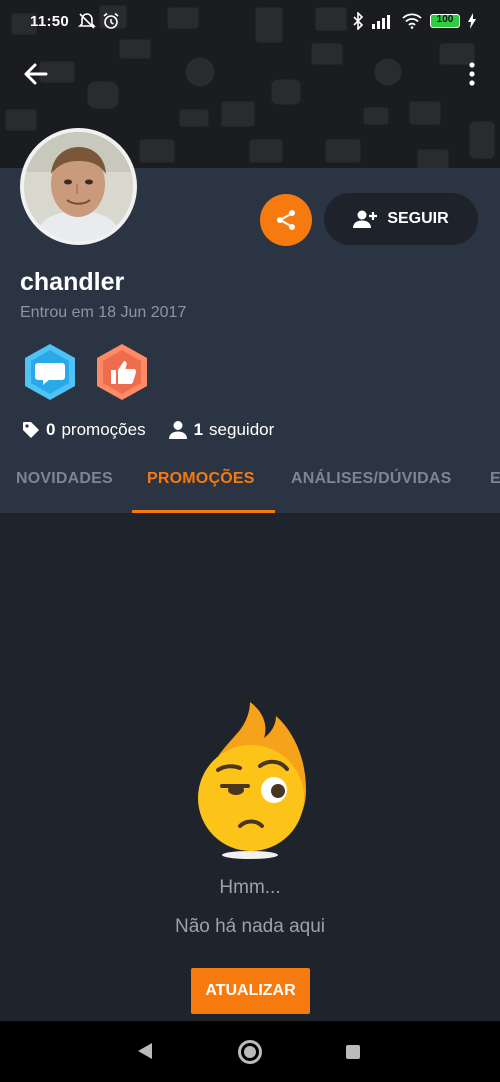  Describe the element at coordinates (418, 218) in the screenshot. I see `follow-label: SEGUIR` at that location.